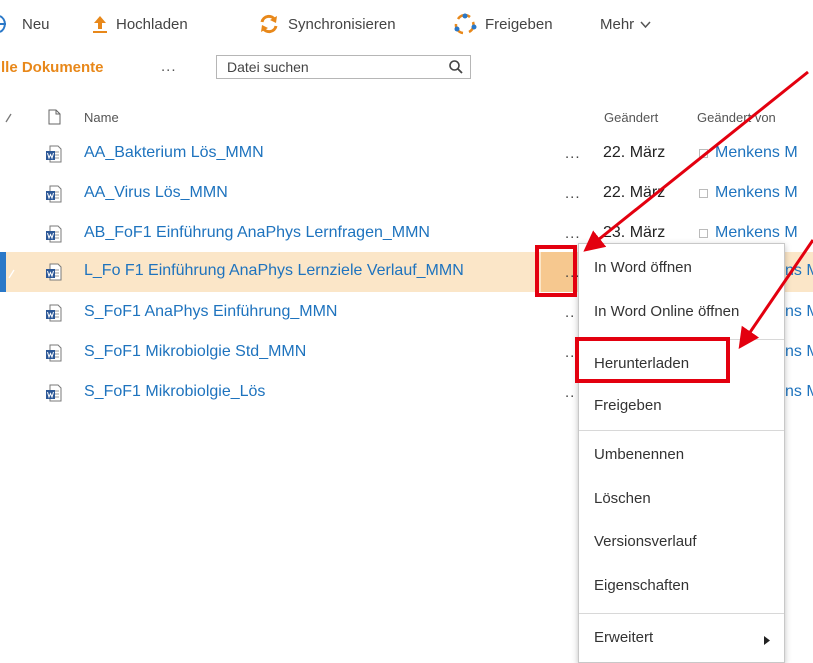  Describe the element at coordinates (775, 294) in the screenshot. I see `annotation-arrow-to-download` at that location.